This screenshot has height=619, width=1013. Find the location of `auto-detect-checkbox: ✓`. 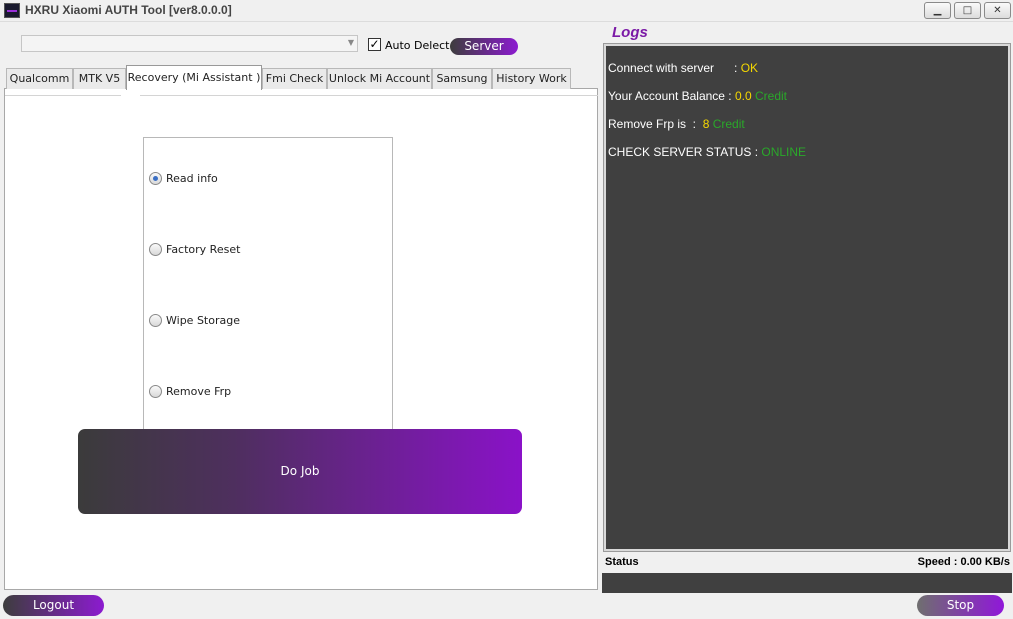

auto-detect-checkbox: ✓ is located at coordinates (374, 44).